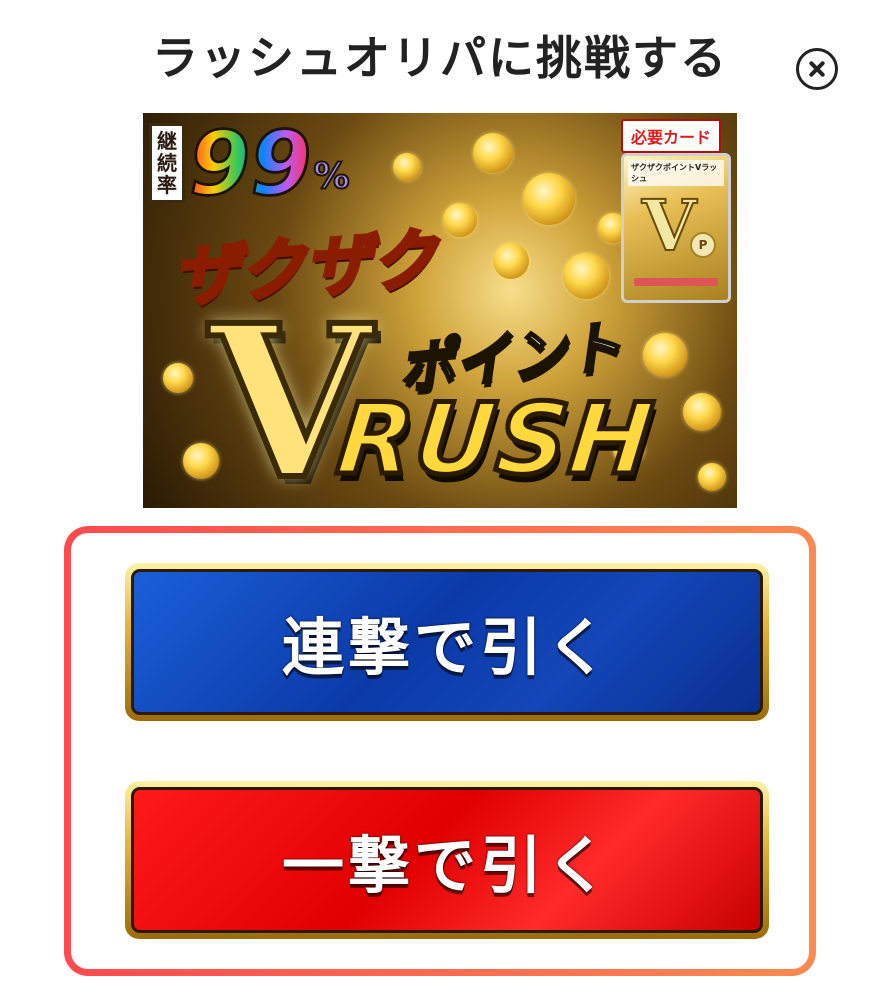 This screenshot has width=880, height=1000. What do you see at coordinates (446, 647) in the screenshot?
I see `multi-draw-label: 連撃で引く` at bounding box center [446, 647].